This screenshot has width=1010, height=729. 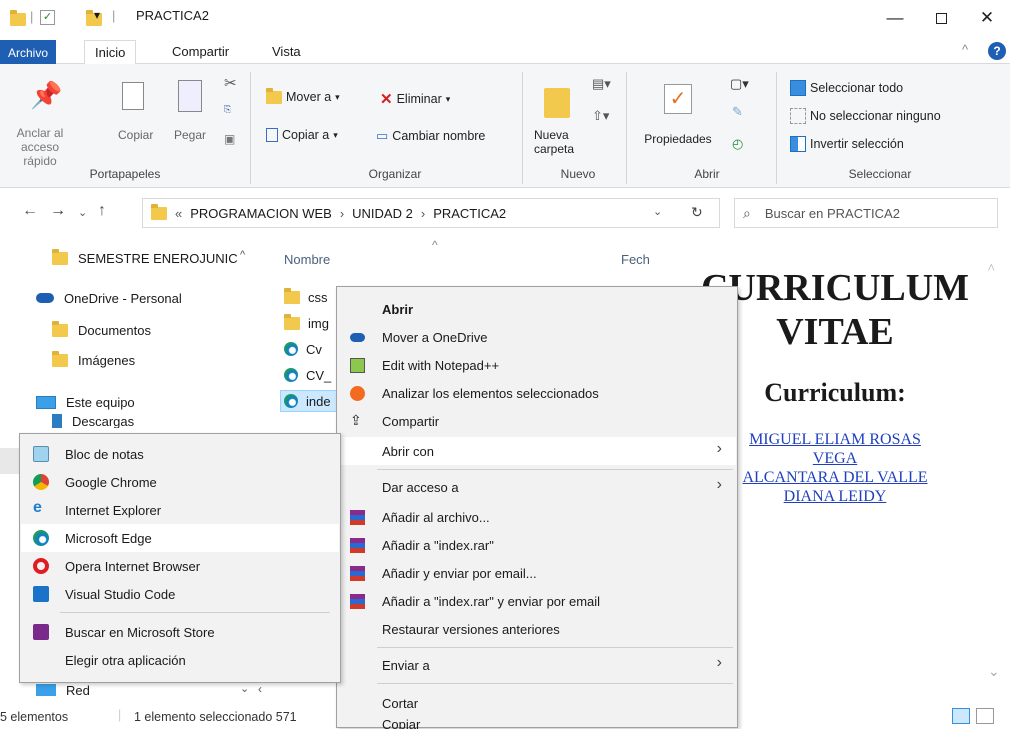 I want to click on file-row: CV_, so click(x=307, y=375).